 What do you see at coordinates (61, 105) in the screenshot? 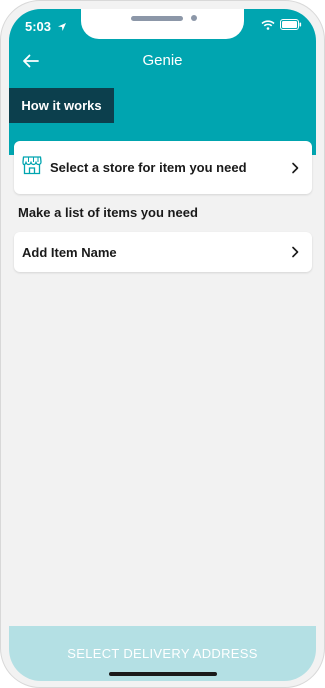
I see `how-it-works-button: How it works` at bounding box center [61, 105].